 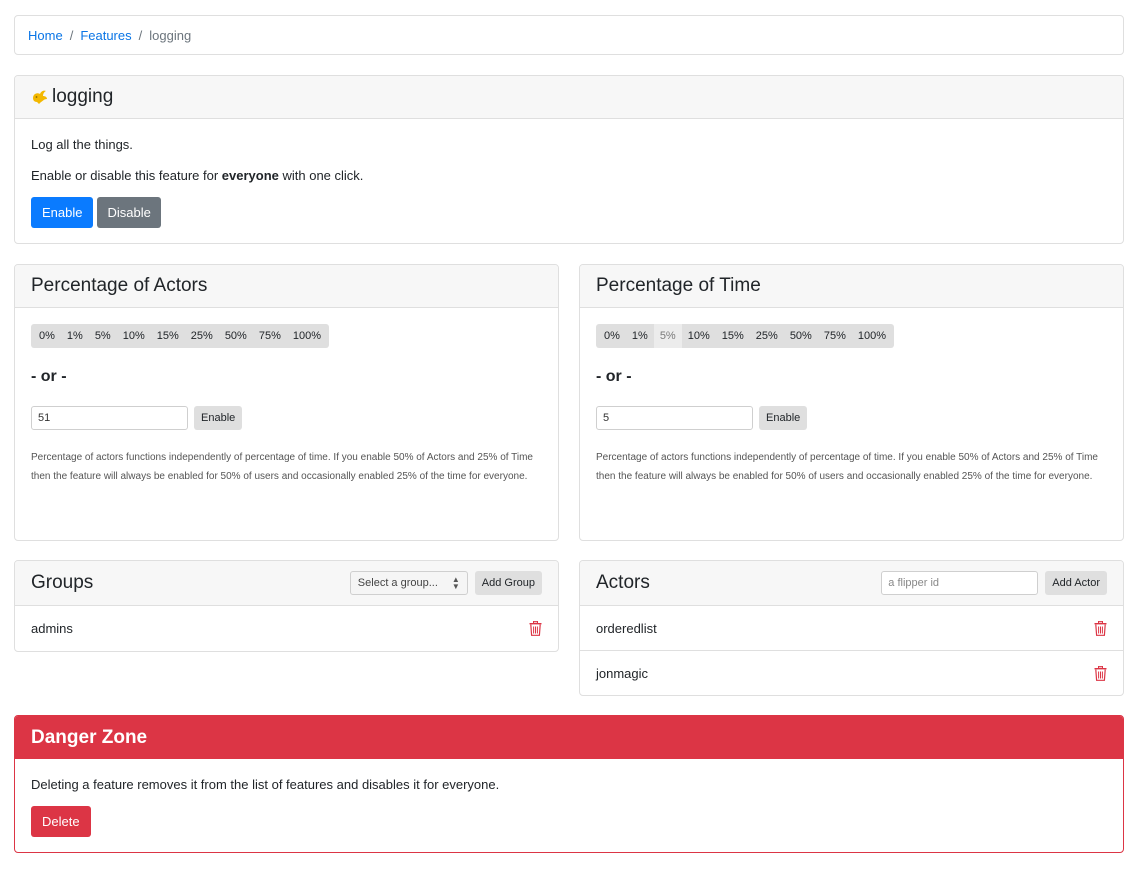 What do you see at coordinates (783, 418) in the screenshot?
I see `time-percentage-enable-button: Enable` at bounding box center [783, 418].